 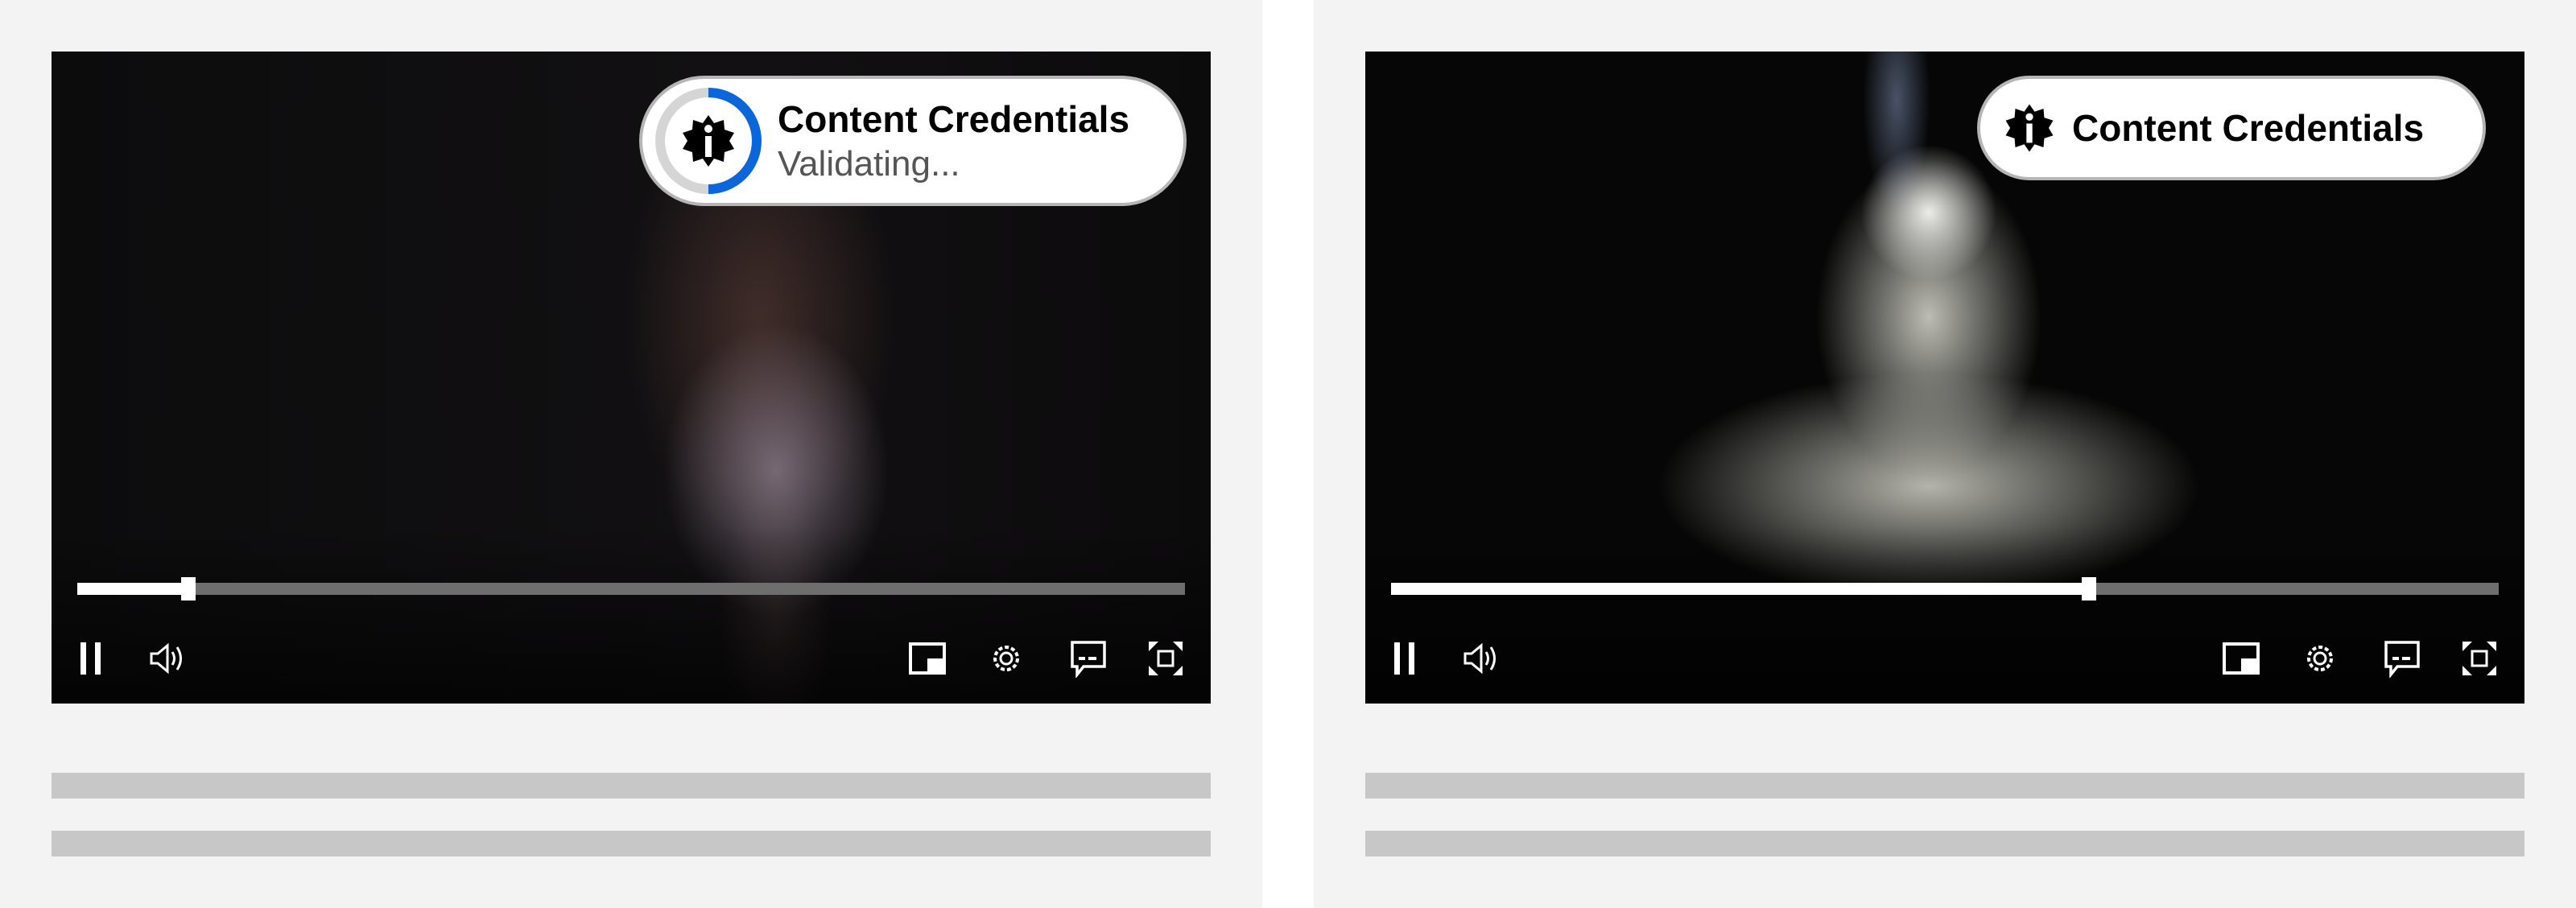 What do you see at coordinates (708, 141) in the screenshot?
I see `validating-spinner-icon` at bounding box center [708, 141].